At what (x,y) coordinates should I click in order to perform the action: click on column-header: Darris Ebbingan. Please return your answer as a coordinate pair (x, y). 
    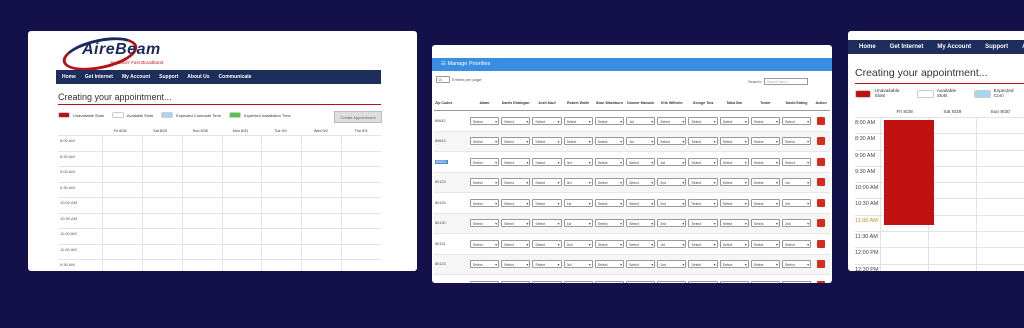
    Looking at the image, I should click on (516, 103).